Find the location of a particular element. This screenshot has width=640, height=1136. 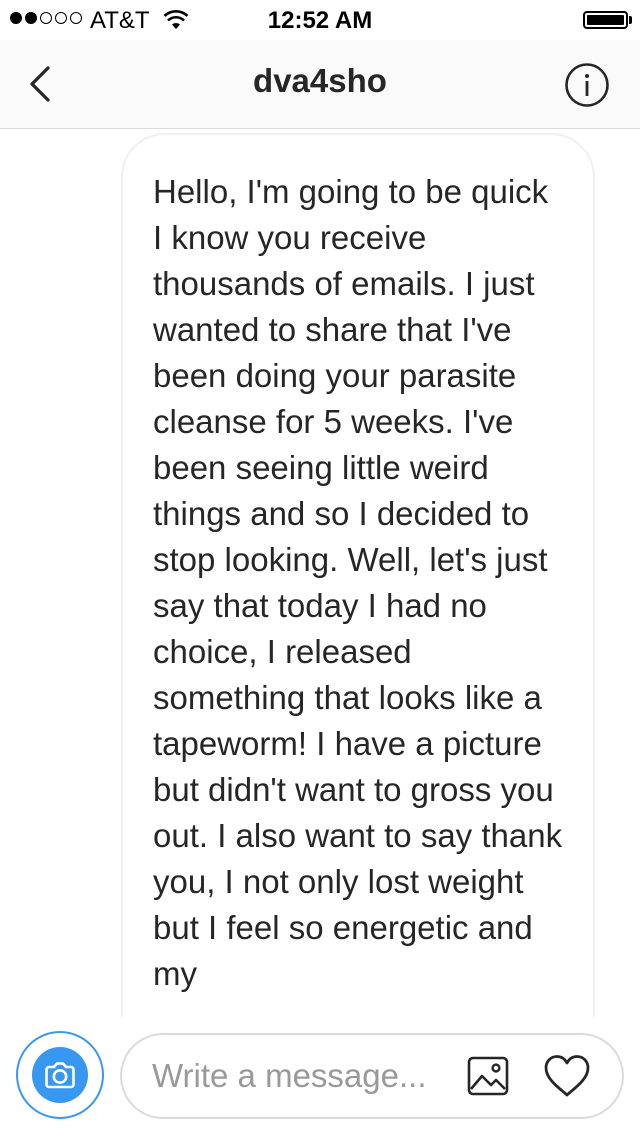

conversation-title: dva4sho is located at coordinates (320, 81).